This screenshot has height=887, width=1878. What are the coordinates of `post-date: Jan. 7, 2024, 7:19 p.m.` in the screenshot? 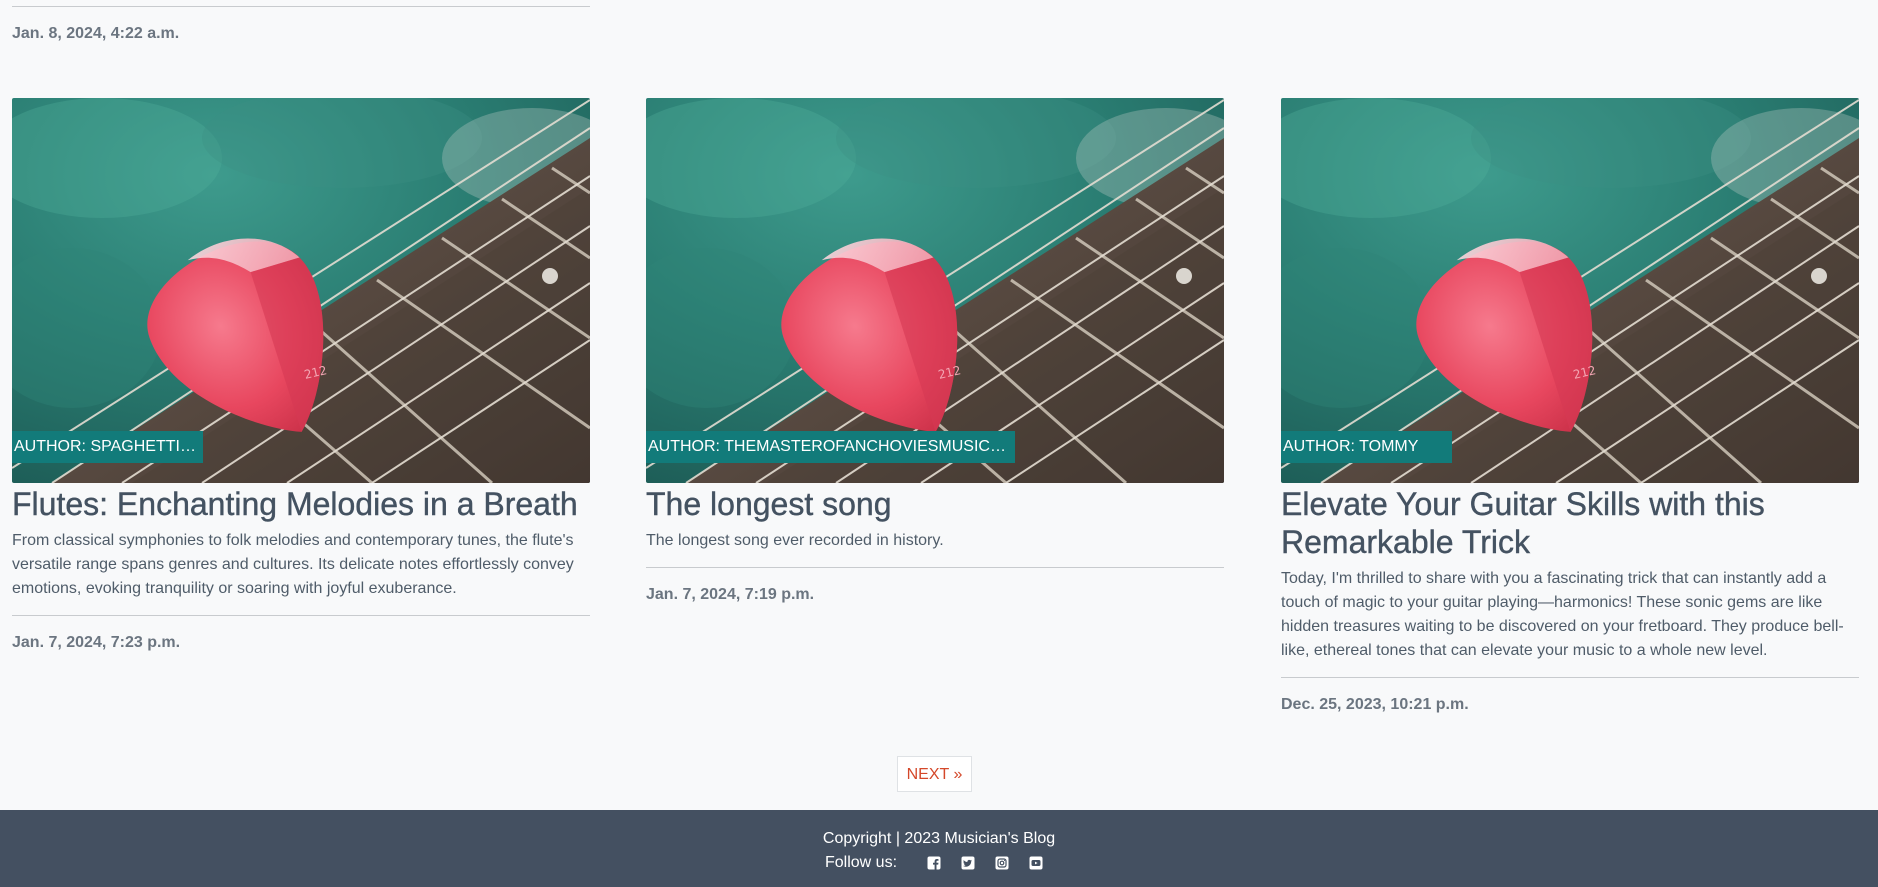 It's located at (730, 594).